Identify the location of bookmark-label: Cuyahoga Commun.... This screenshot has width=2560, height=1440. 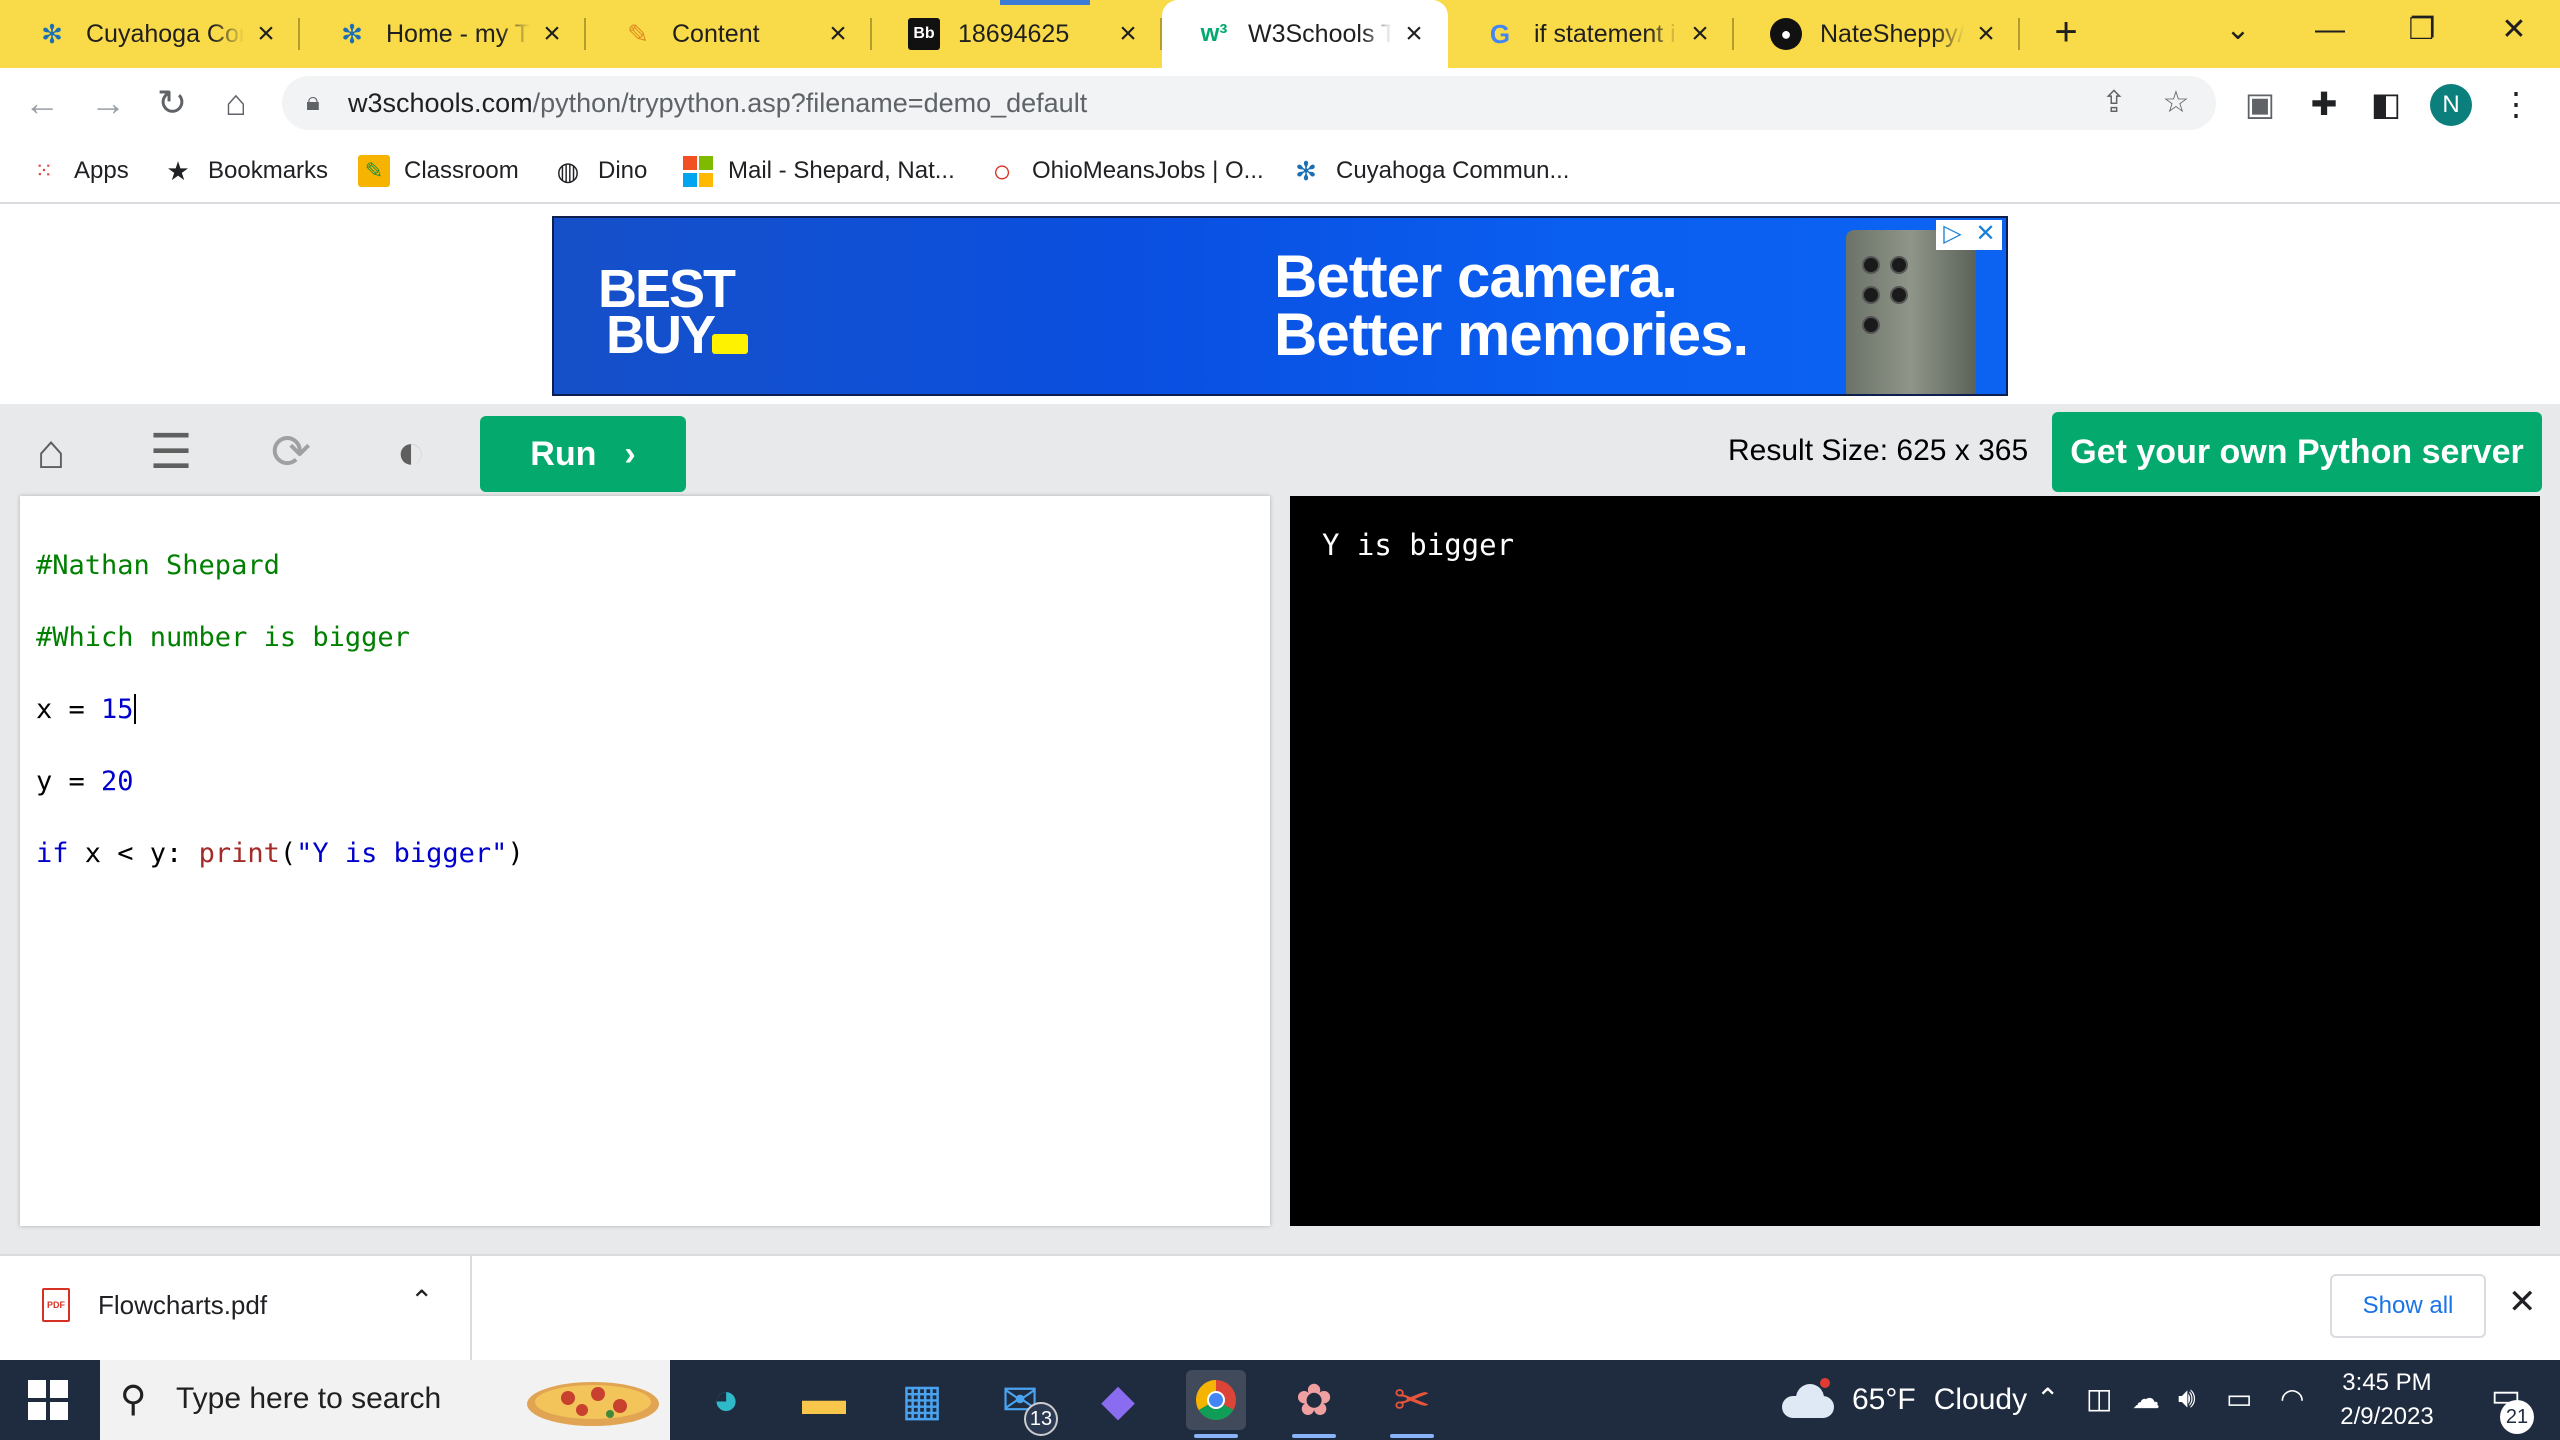
(1453, 170).